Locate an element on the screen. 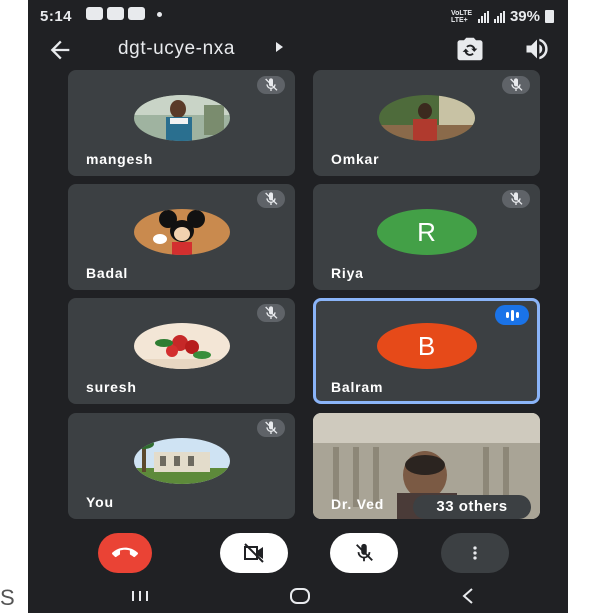 This screenshot has height=613, width=596. notification-icons is located at coordinates (124, 13).